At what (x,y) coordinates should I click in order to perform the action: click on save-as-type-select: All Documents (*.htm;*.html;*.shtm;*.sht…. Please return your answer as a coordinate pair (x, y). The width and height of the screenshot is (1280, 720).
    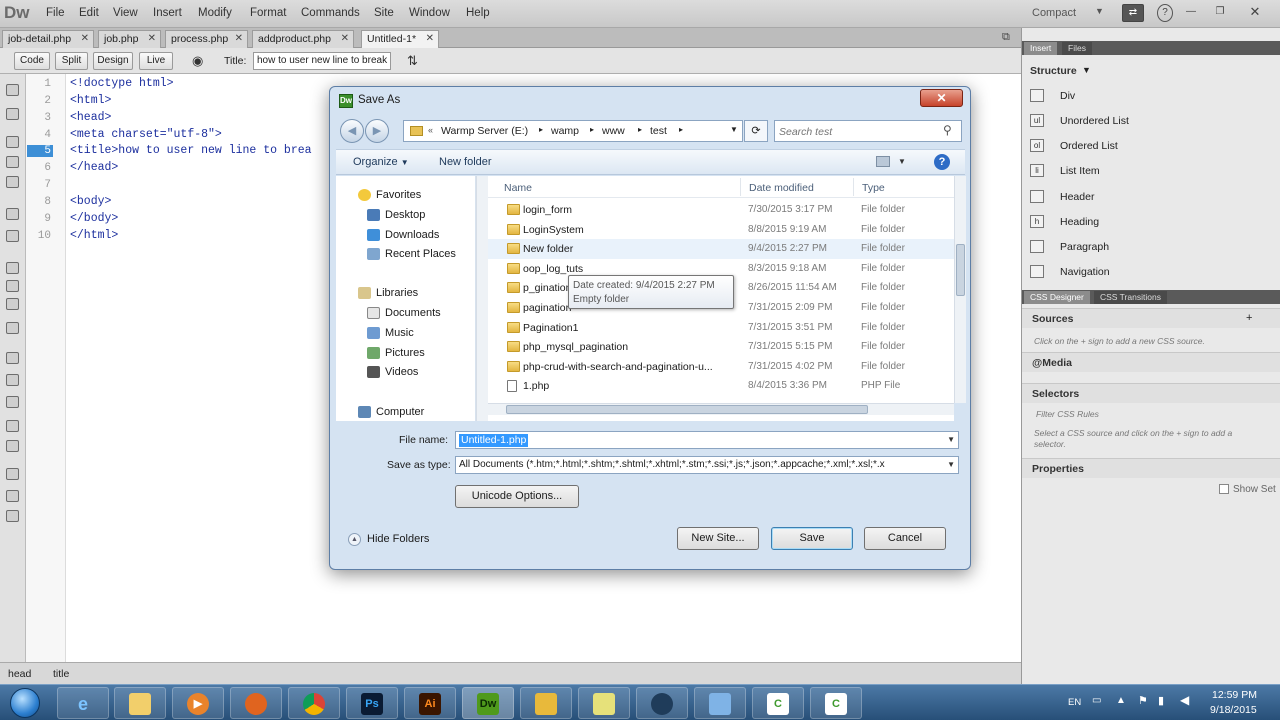
    Looking at the image, I should click on (707, 465).